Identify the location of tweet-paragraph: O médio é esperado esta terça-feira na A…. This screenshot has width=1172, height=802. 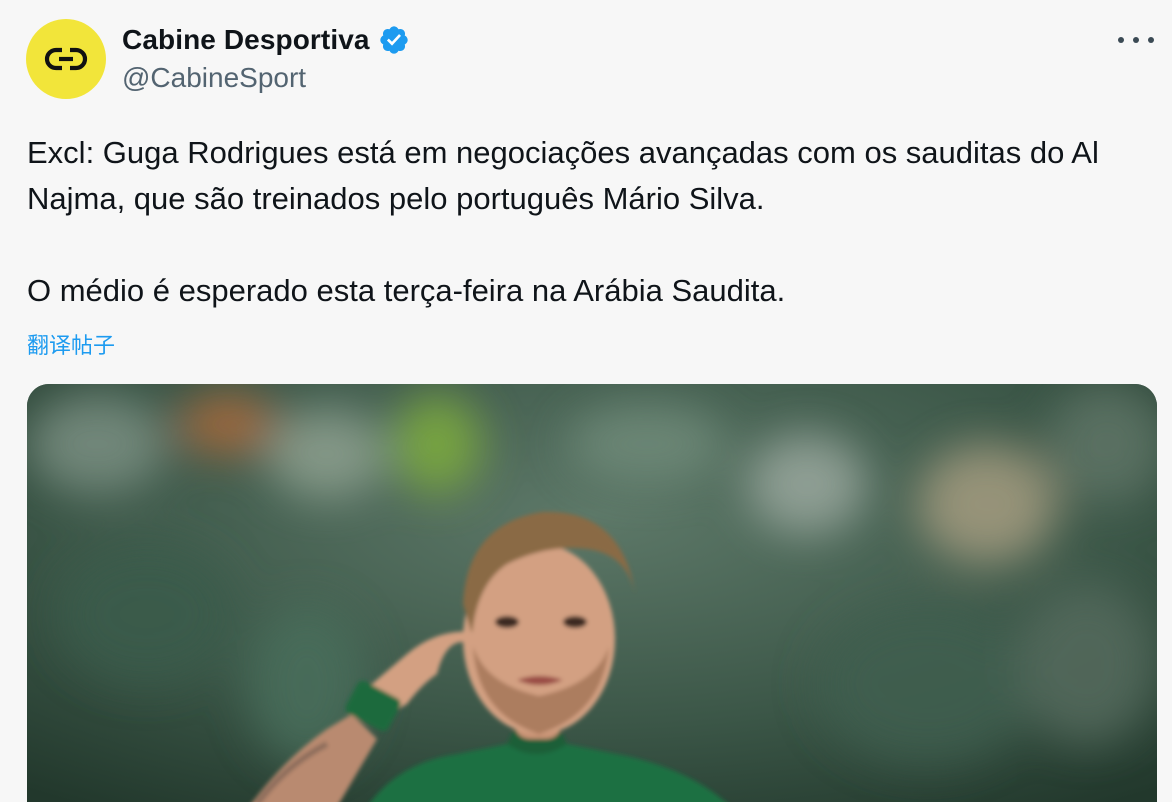
(406, 290).